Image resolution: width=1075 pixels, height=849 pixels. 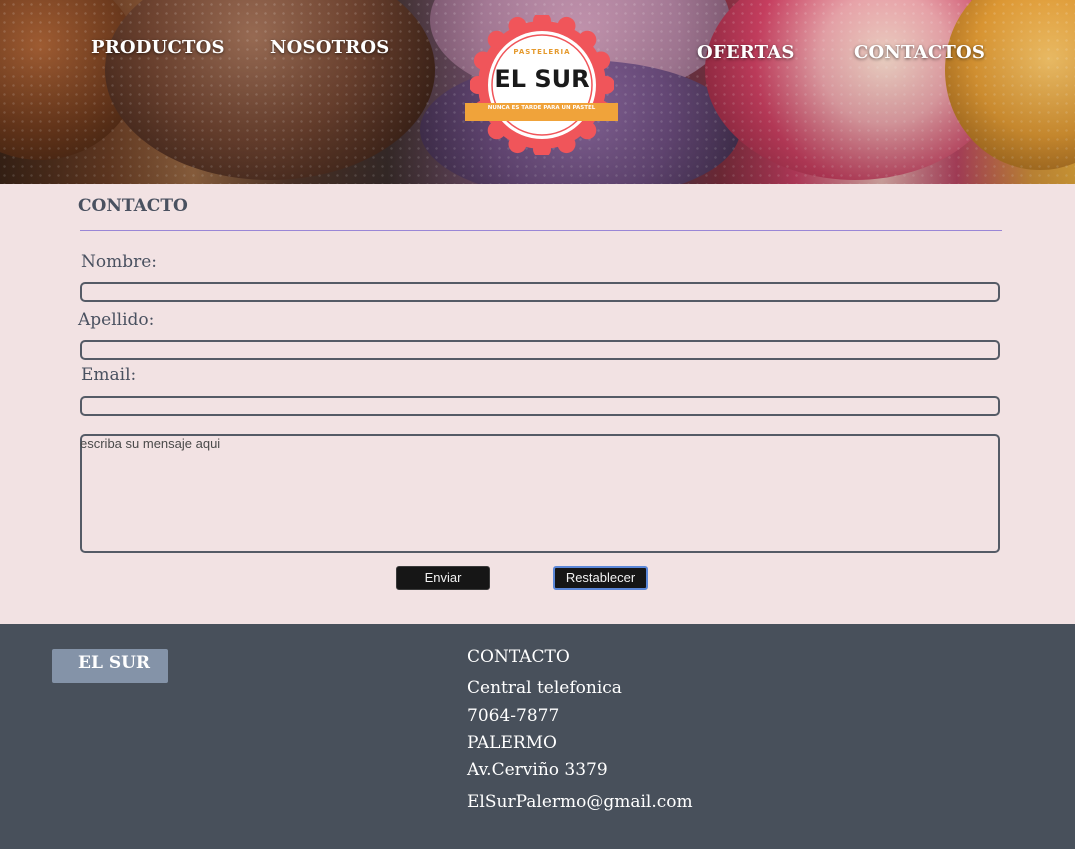 I want to click on logo-slogan: NUNCA ES TARDE PARA UN PASTEL, so click(x=541, y=112).